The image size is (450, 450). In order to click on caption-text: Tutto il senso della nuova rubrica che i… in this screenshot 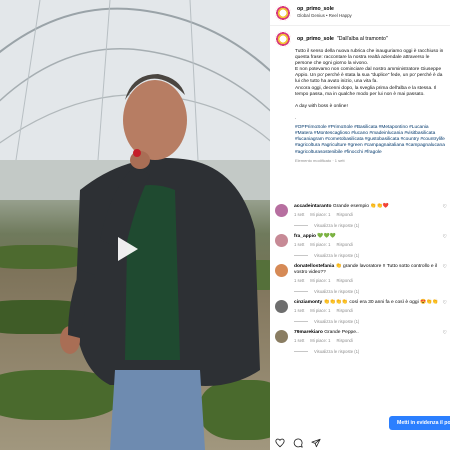, I will do `click(369, 85)`.